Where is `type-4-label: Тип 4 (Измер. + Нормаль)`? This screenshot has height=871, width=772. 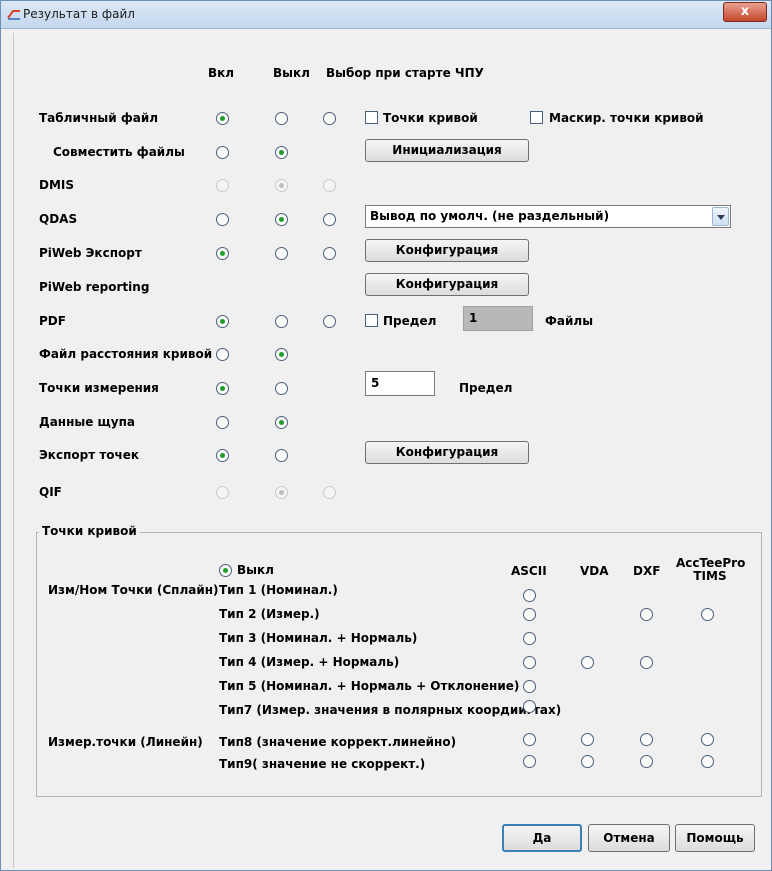
type-4-label: Тип 4 (Измер. + Нормаль) is located at coordinates (309, 662).